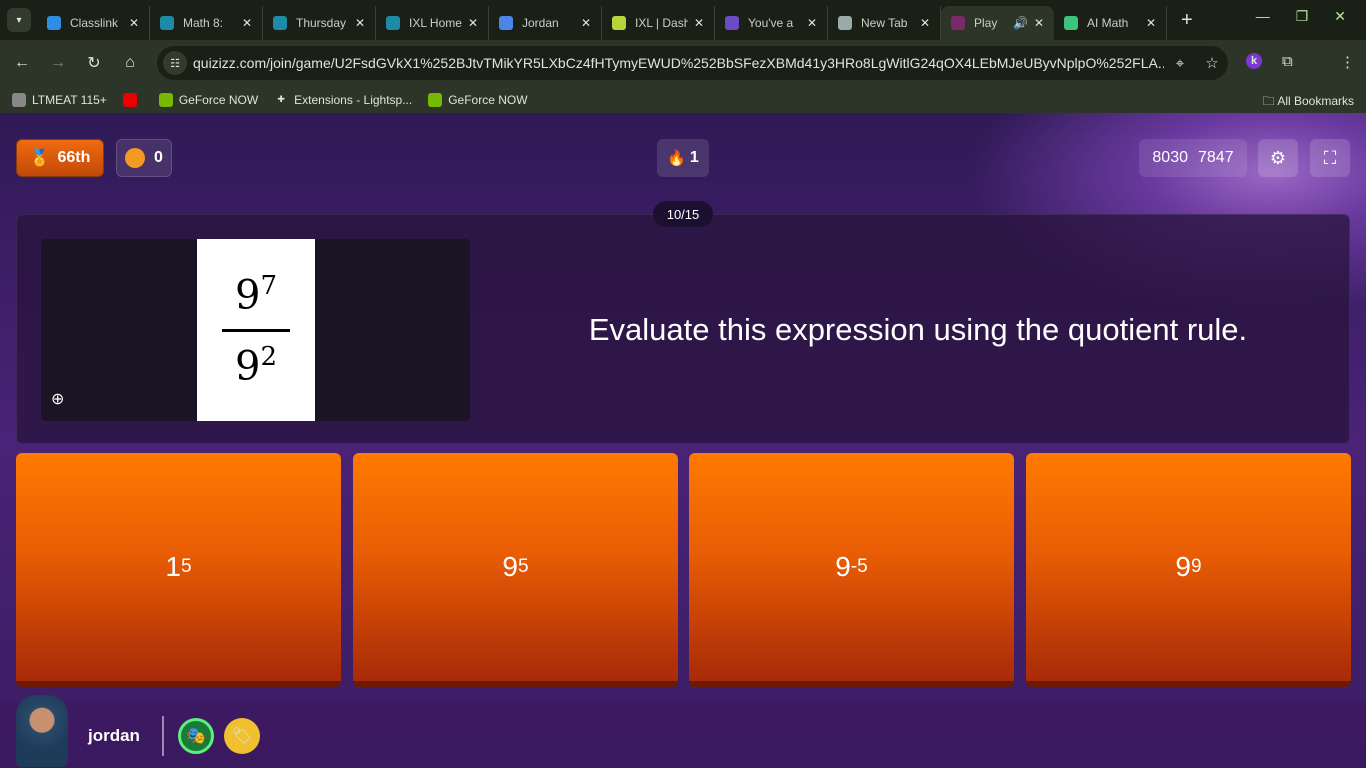 This screenshot has height=768, width=1366. I want to click on powerup-mask-icon: 🎭, so click(195, 735).